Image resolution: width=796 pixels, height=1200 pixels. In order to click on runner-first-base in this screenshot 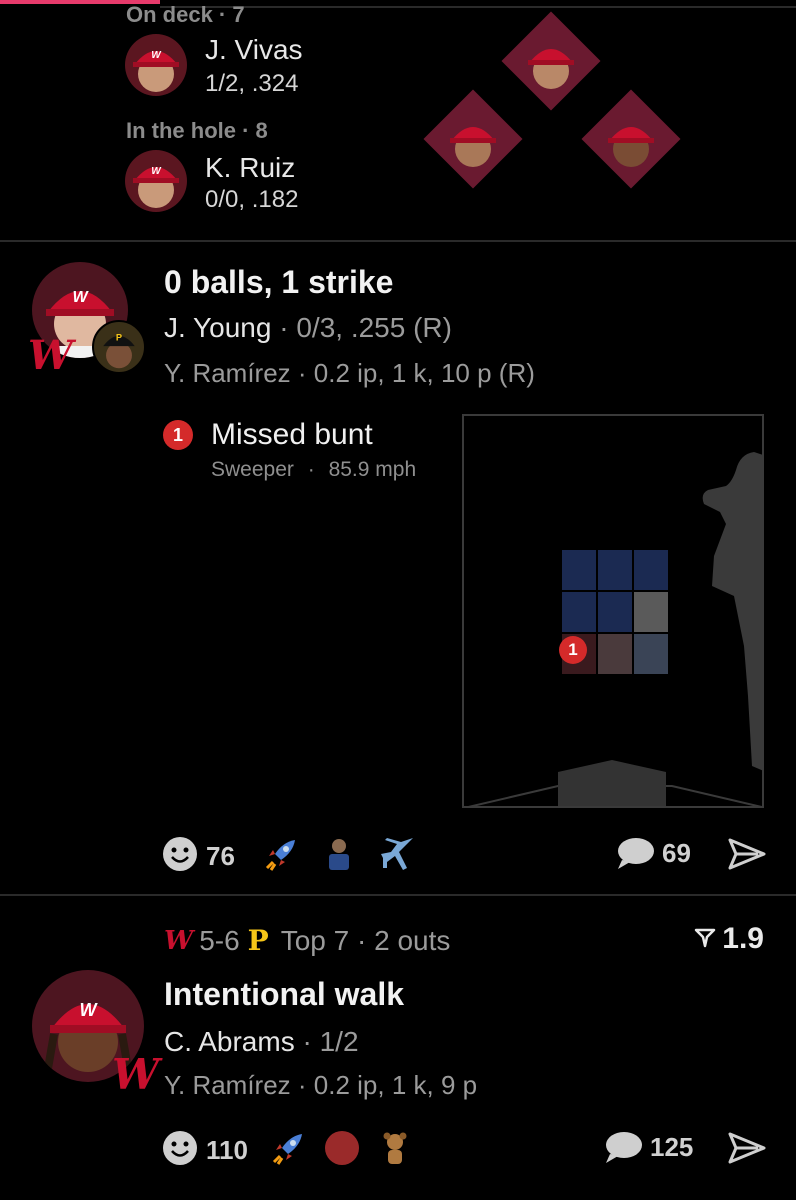, I will do `click(631, 139)`.